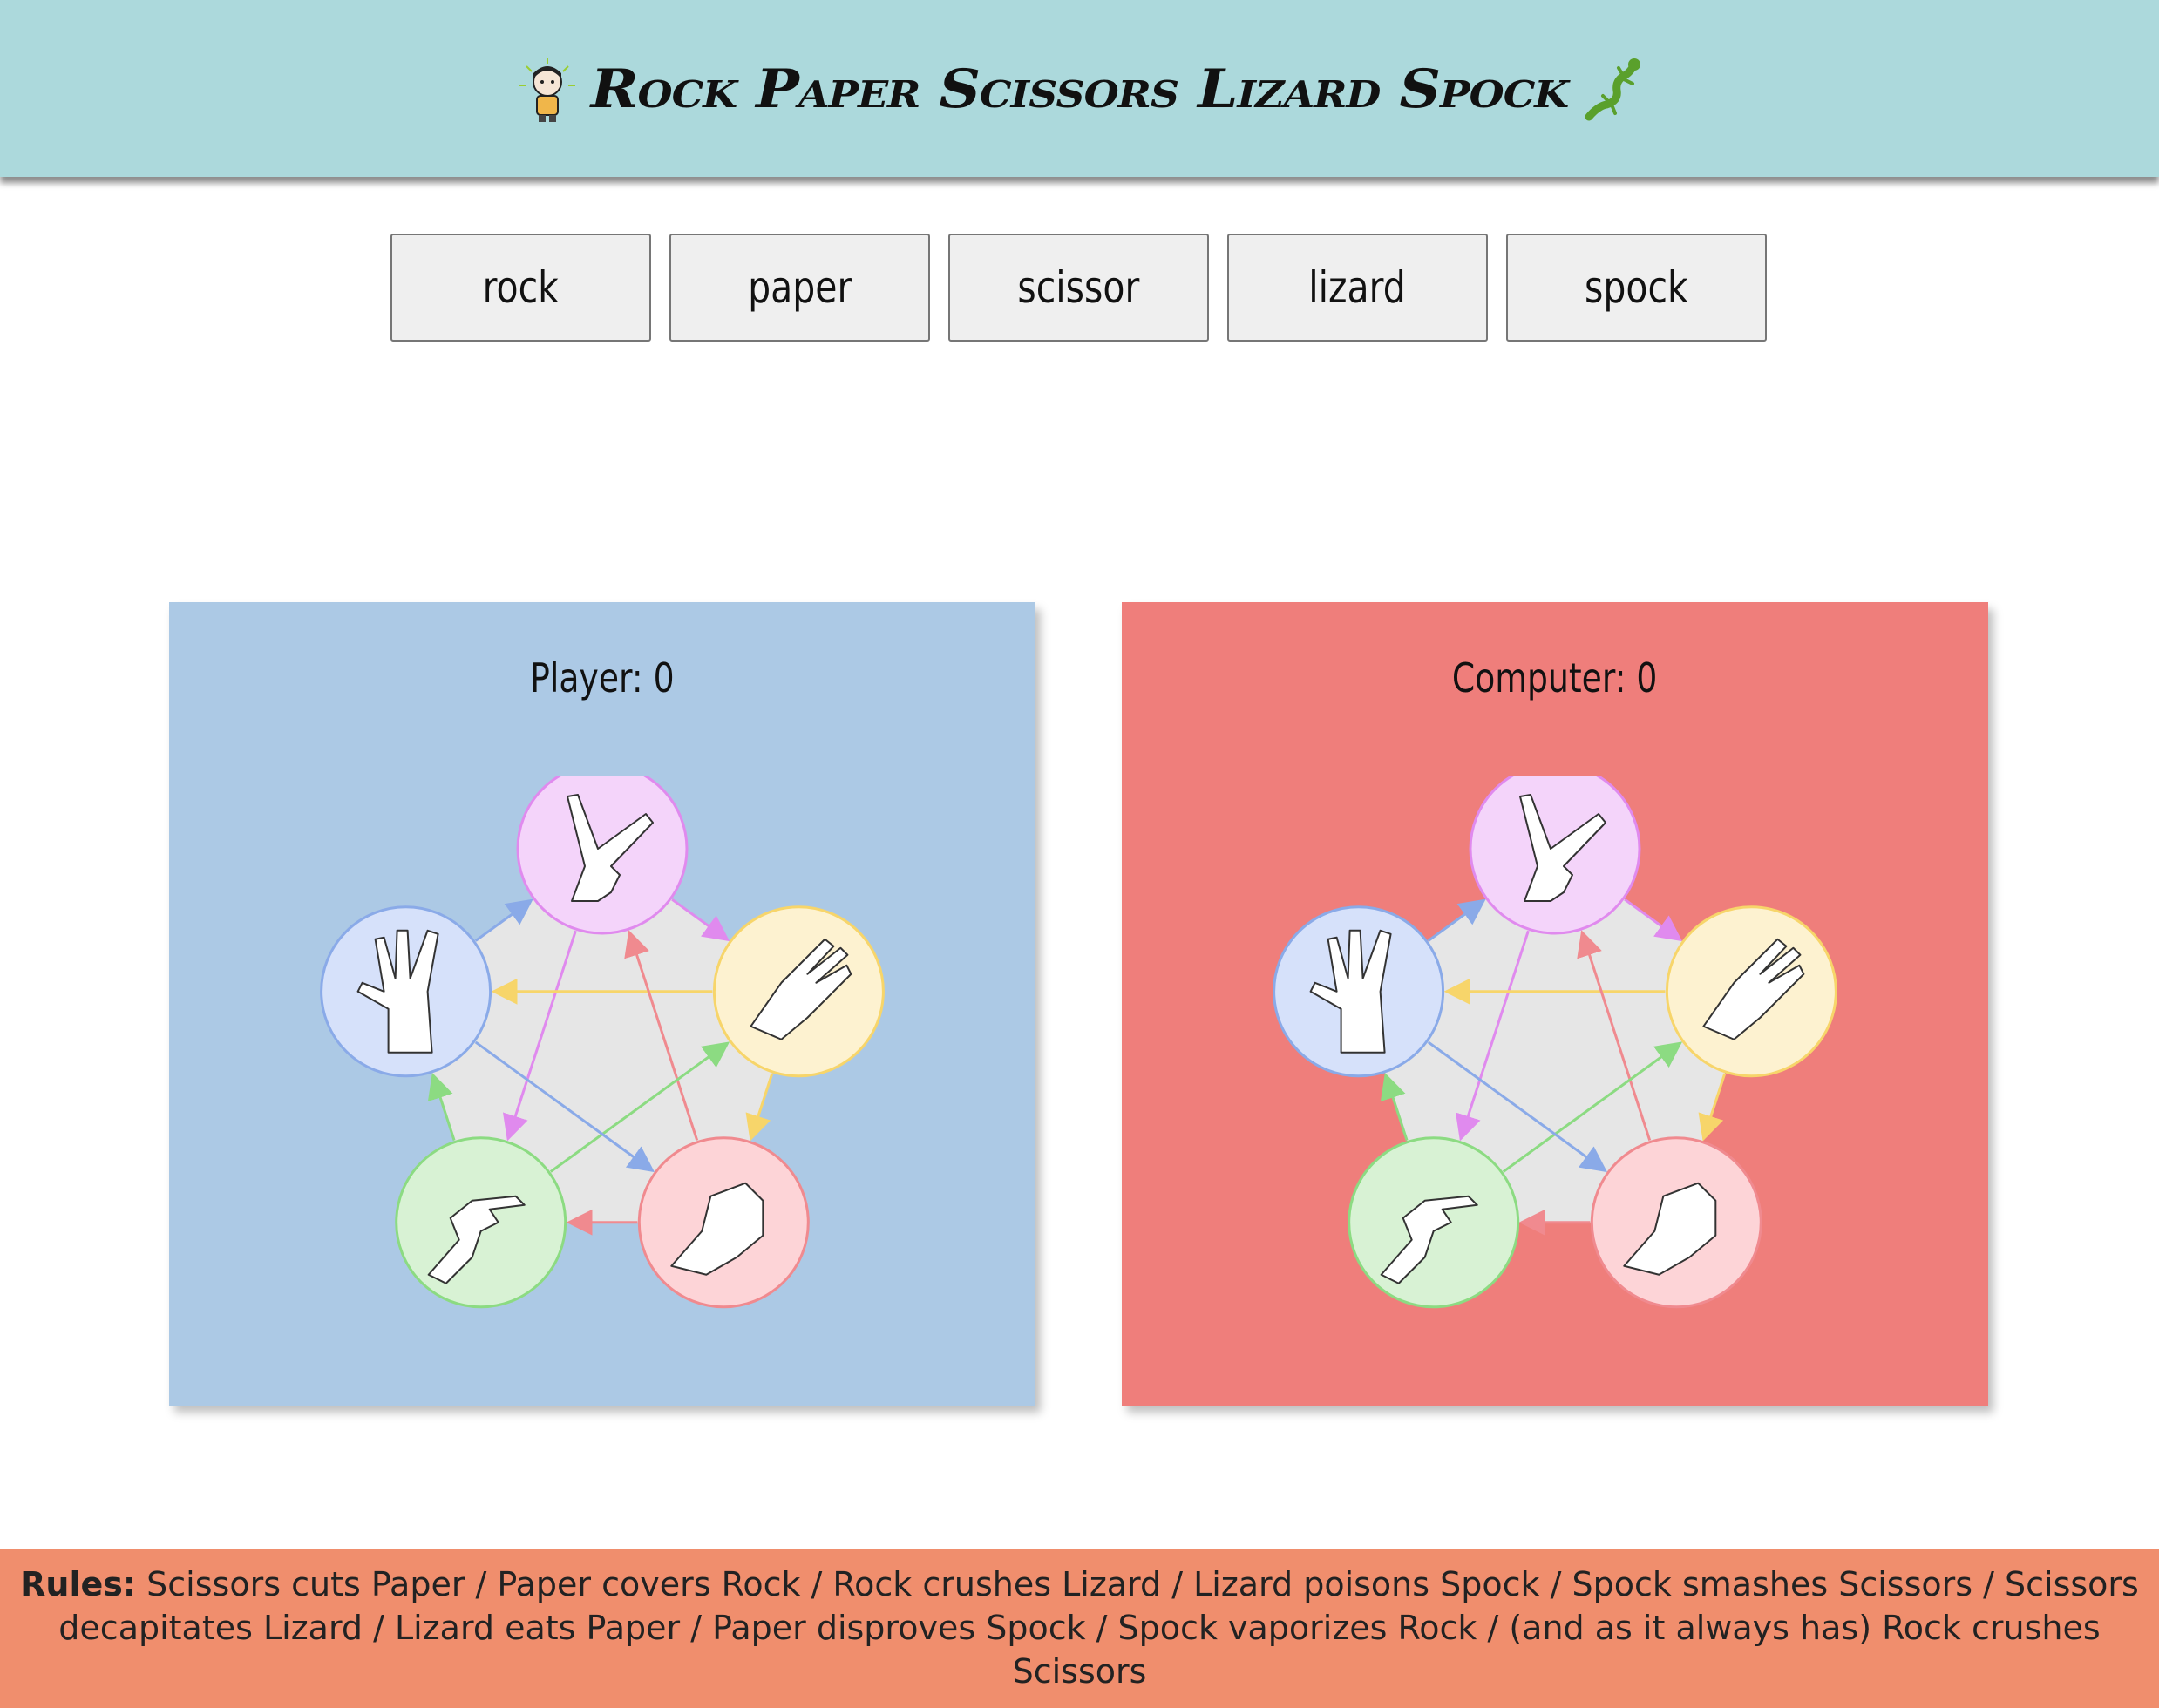  Describe the element at coordinates (520, 288) in the screenshot. I see `rock-button: rock` at that location.